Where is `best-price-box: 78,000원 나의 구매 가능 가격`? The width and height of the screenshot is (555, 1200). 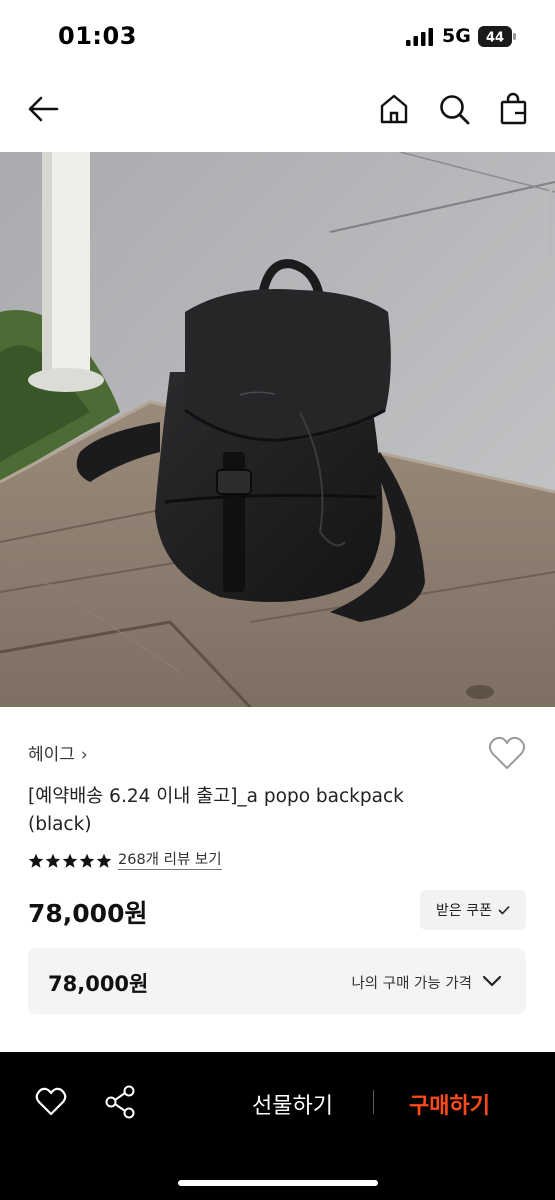
best-price-box: 78,000원 나의 구매 가능 가격 is located at coordinates (277, 981).